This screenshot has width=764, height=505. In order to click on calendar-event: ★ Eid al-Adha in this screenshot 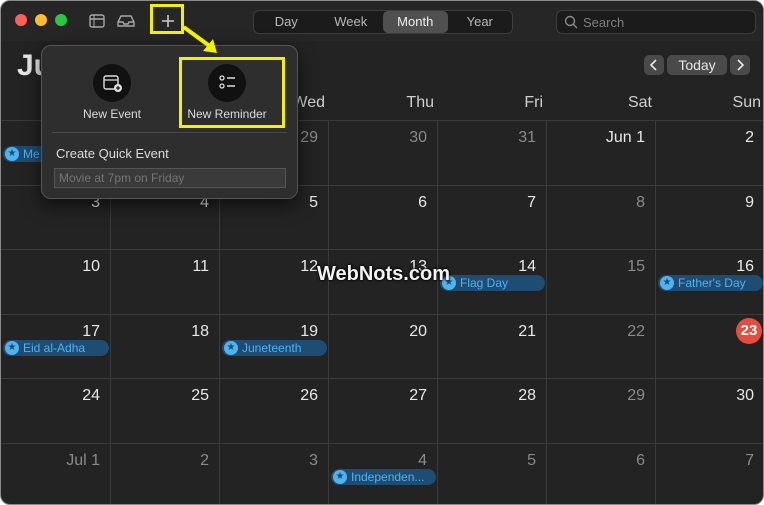, I will do `click(56, 347)`.